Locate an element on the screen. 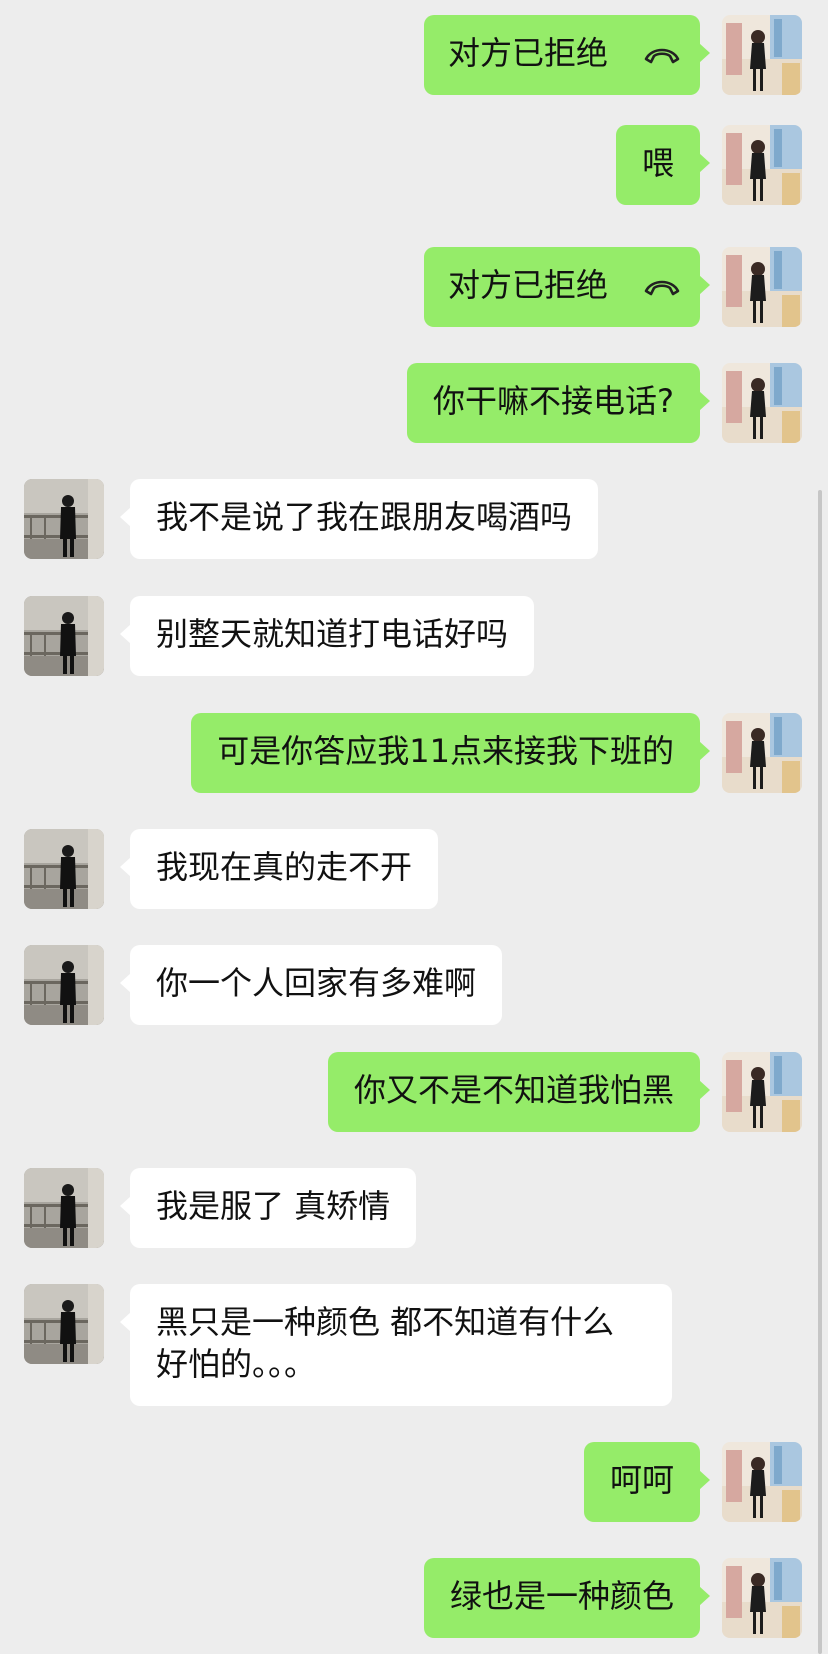 Image resolution: width=828 pixels, height=1654 pixels. message-text: 你又不是不知道我怕黑 is located at coordinates (513, 1090).